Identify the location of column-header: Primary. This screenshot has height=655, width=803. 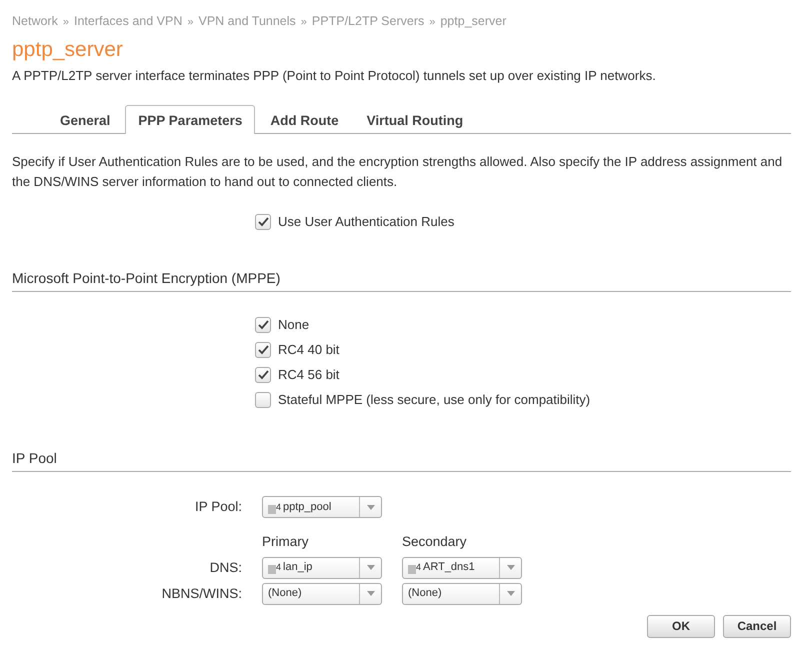
(286, 542).